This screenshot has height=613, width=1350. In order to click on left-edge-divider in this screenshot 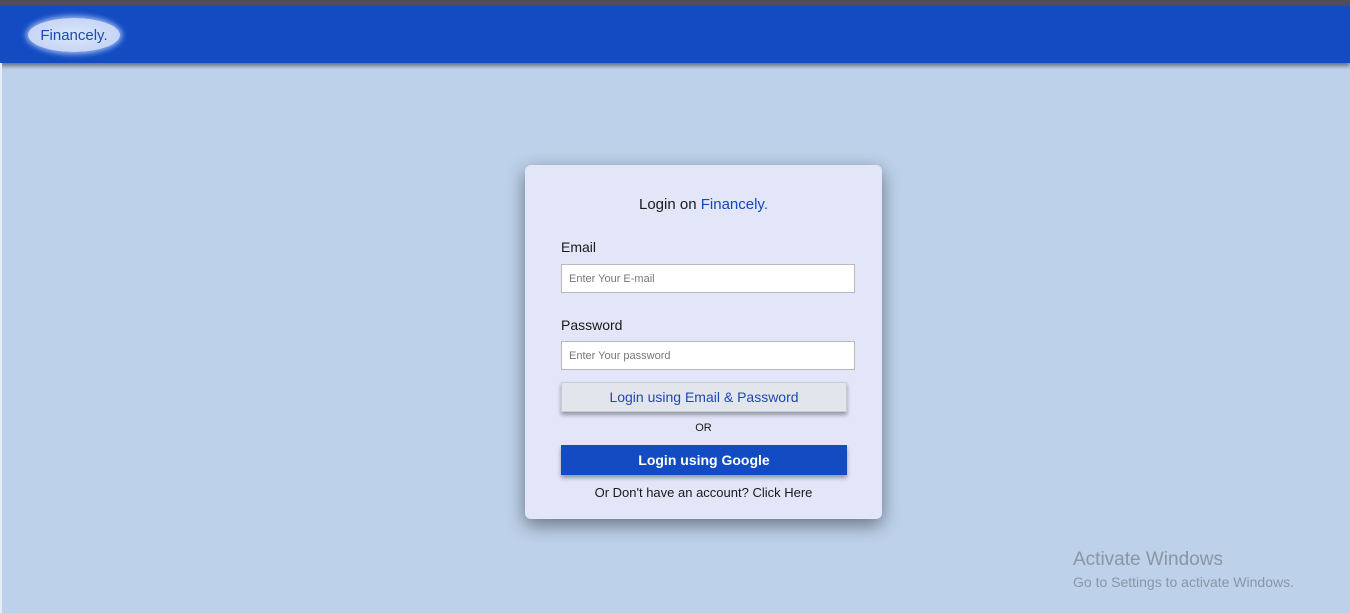, I will do `click(1, 338)`.